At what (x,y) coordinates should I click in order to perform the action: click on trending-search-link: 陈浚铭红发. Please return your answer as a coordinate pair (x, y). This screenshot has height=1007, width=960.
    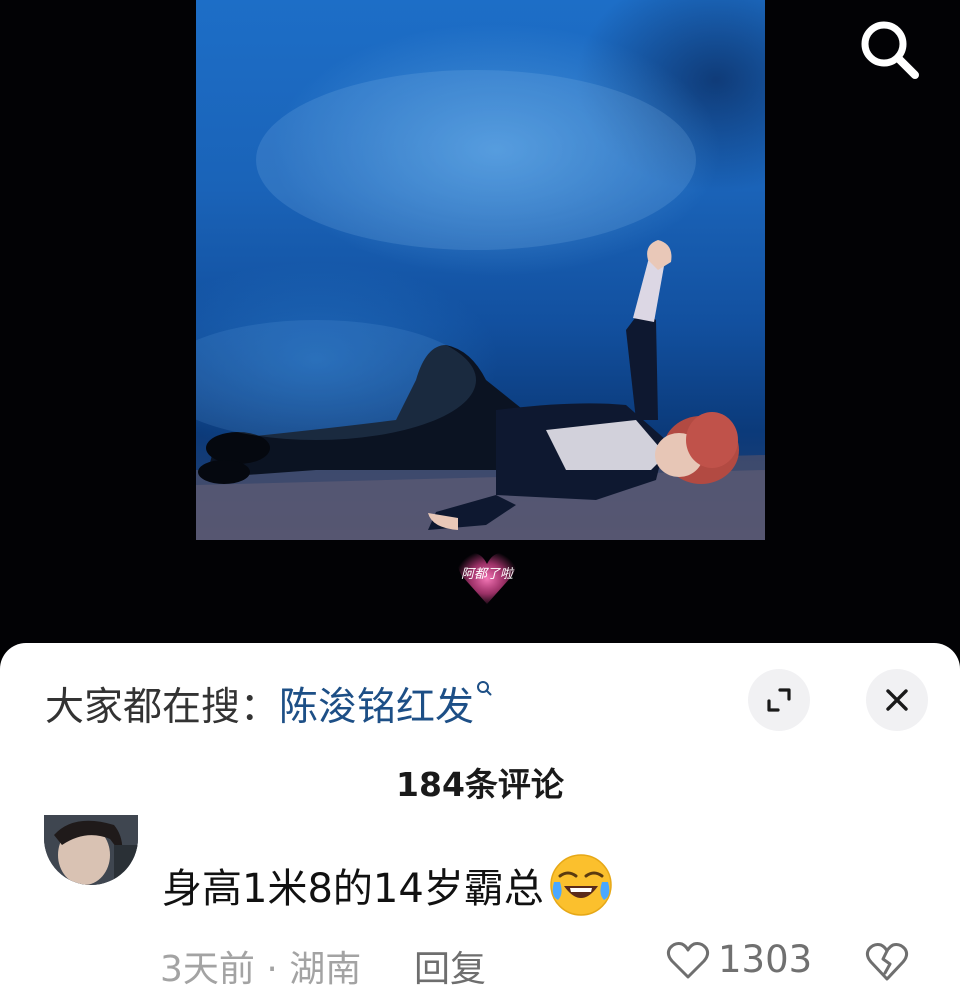
    Looking at the image, I should click on (385, 704).